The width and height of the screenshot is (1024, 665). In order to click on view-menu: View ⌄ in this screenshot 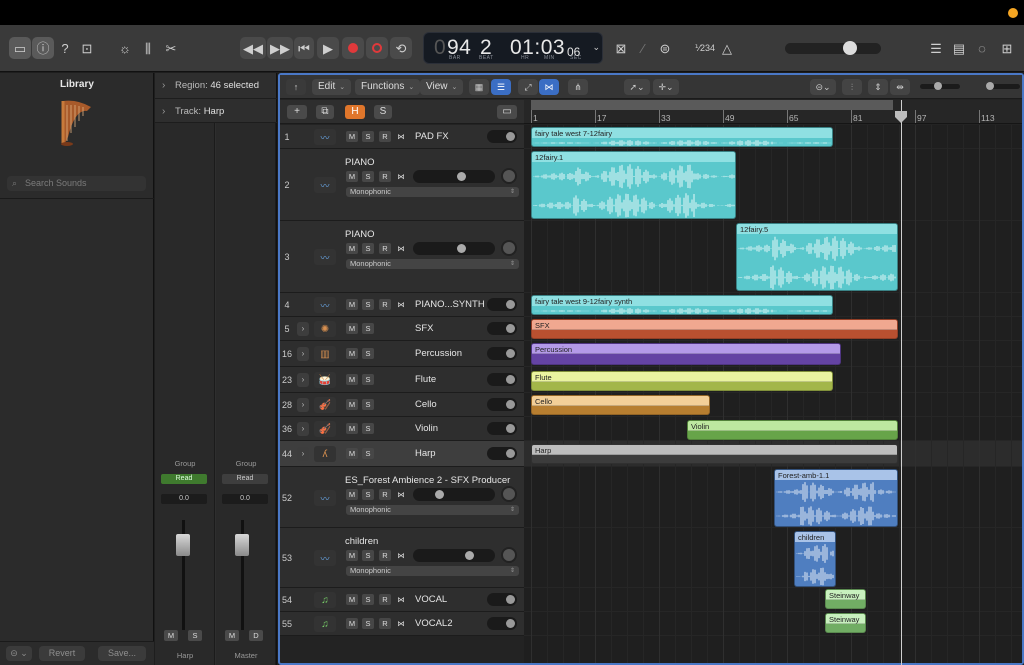, I will do `click(442, 87)`.